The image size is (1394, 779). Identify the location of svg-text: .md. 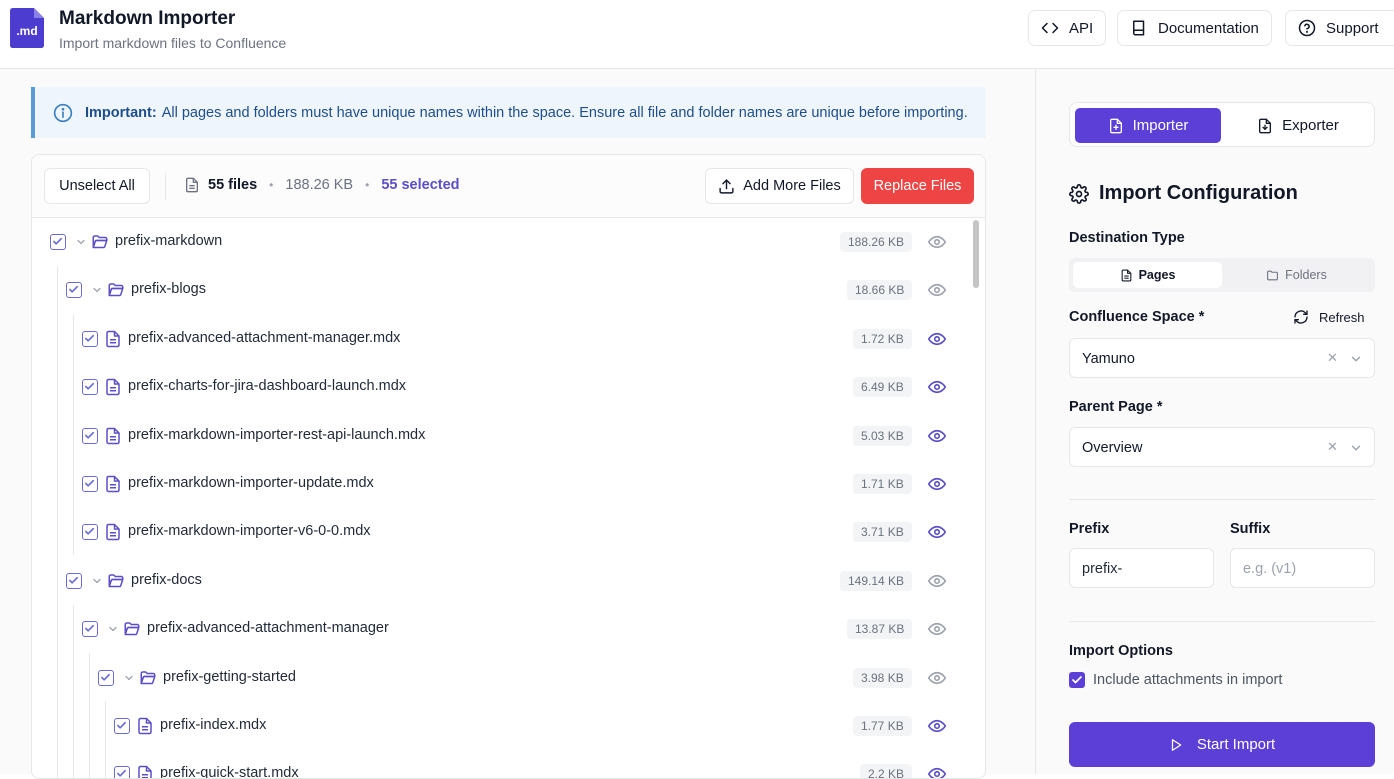
(26, 31).